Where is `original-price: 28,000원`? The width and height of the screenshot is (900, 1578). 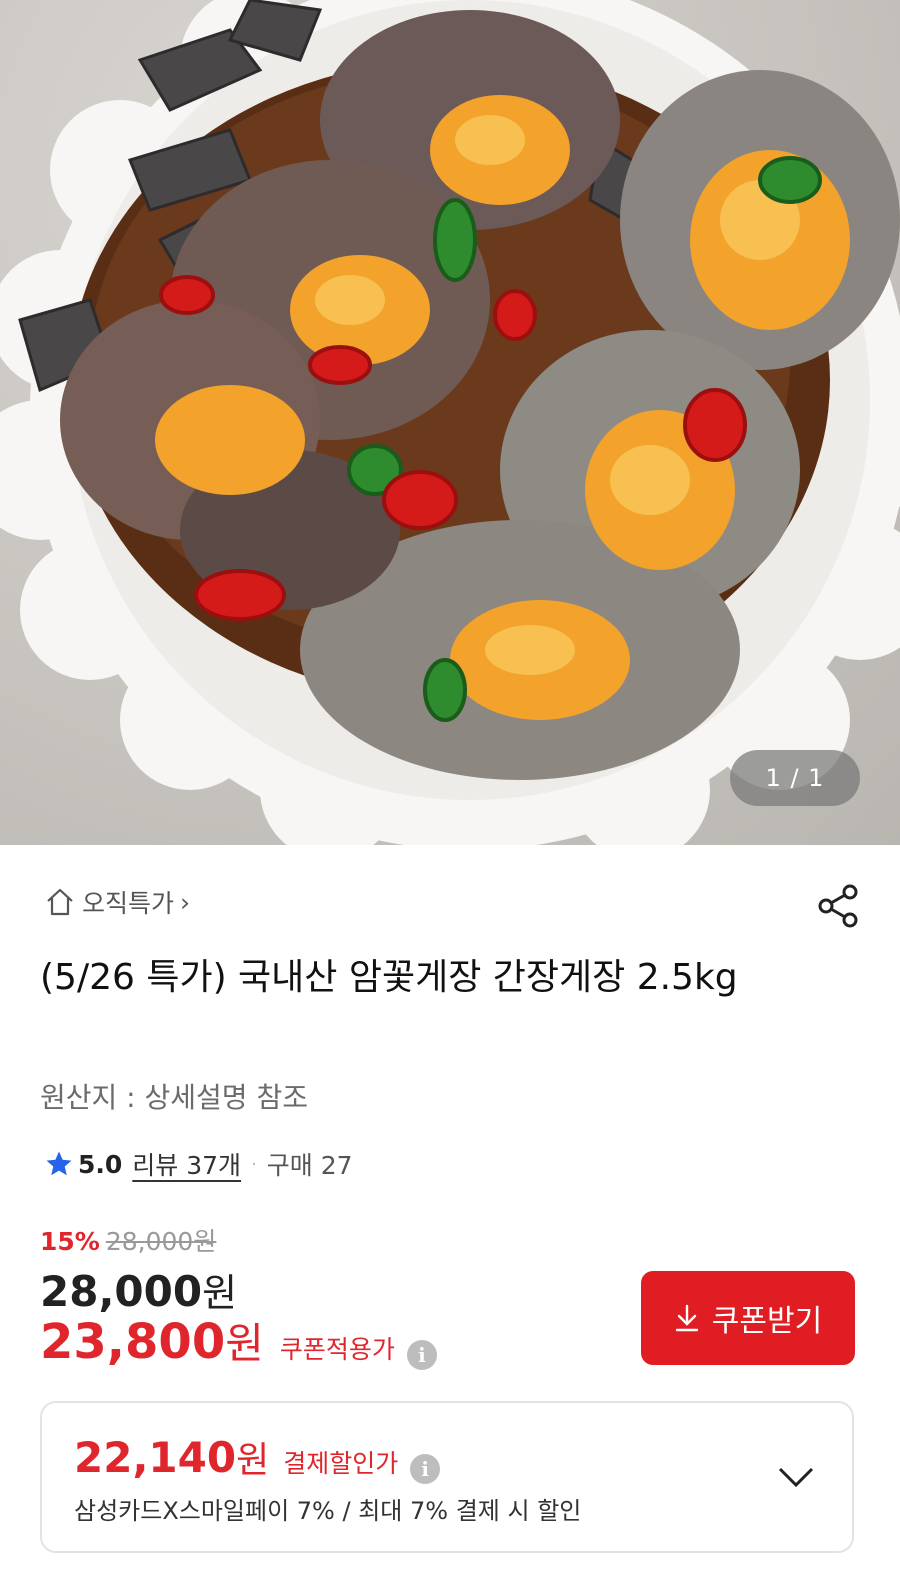
original-price: 28,000원 is located at coordinates (161, 1241).